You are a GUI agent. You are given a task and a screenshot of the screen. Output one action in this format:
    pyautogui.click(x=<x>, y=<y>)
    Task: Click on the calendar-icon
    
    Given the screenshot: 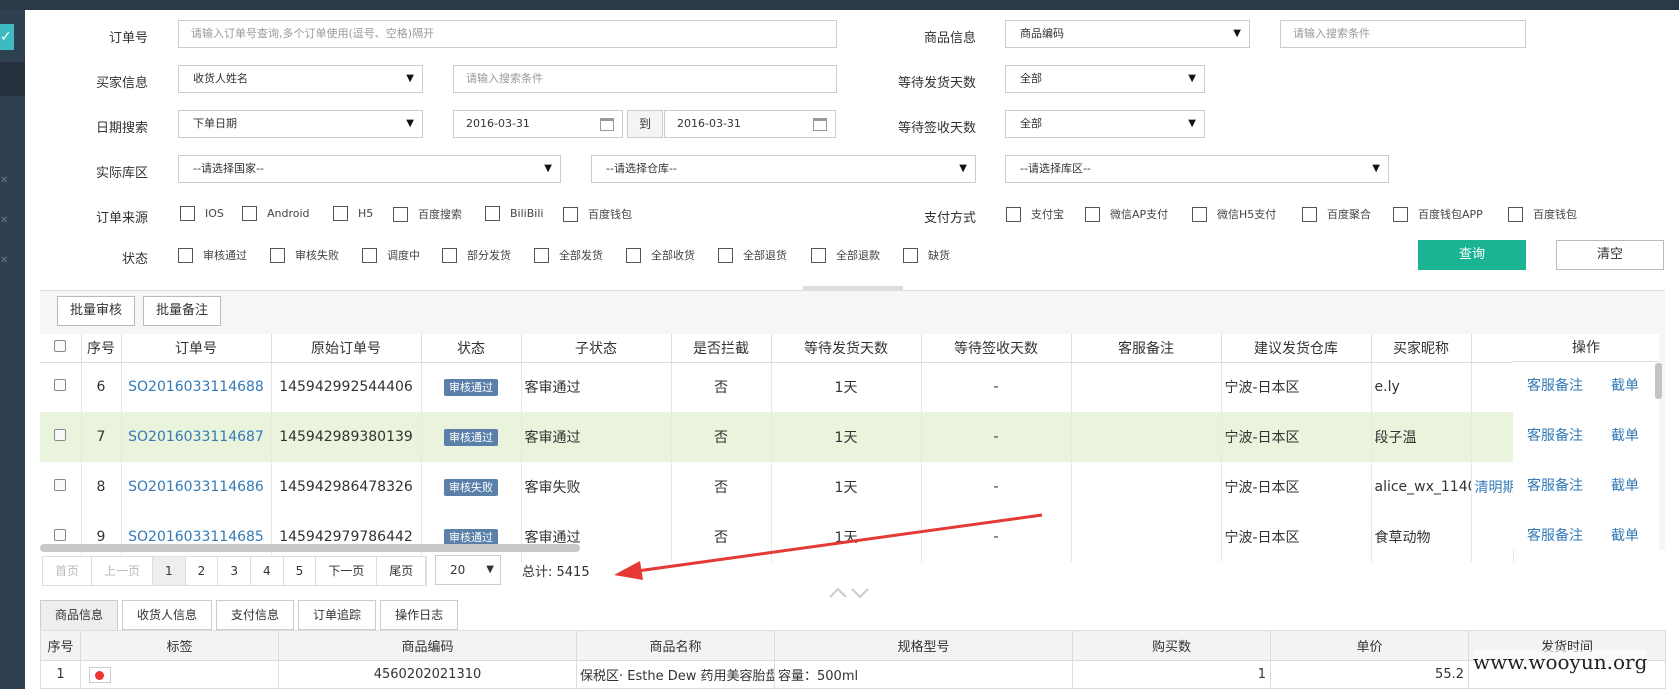 What is the action you would take?
    pyautogui.click(x=607, y=124)
    